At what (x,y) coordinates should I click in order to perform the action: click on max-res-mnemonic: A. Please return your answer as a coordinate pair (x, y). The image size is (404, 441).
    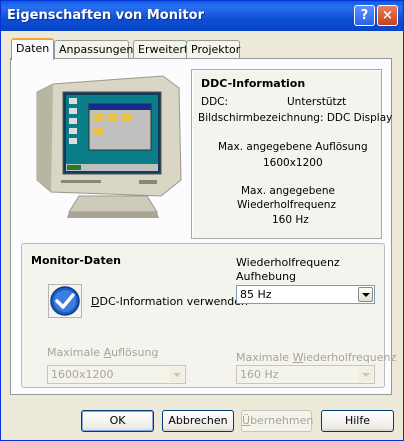
    Looking at the image, I should click on (107, 352).